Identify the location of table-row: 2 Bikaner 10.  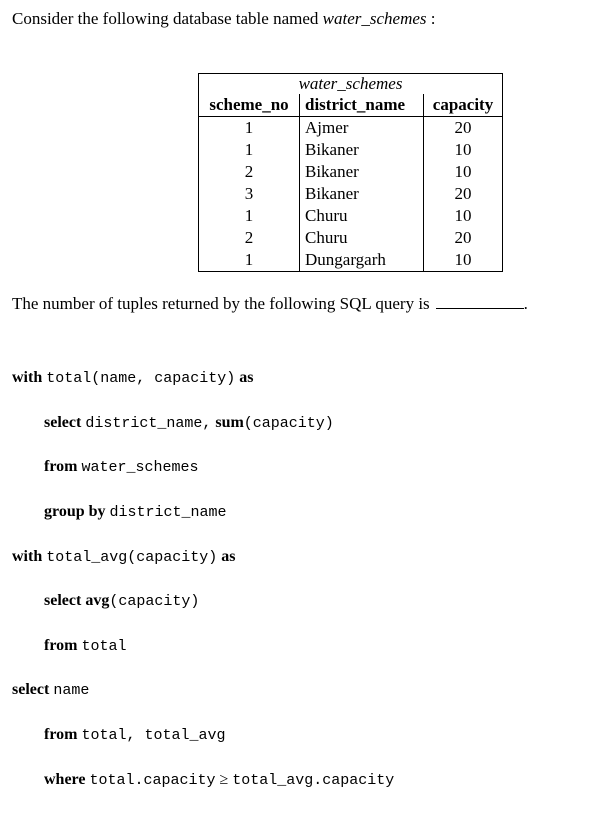
(350, 172).